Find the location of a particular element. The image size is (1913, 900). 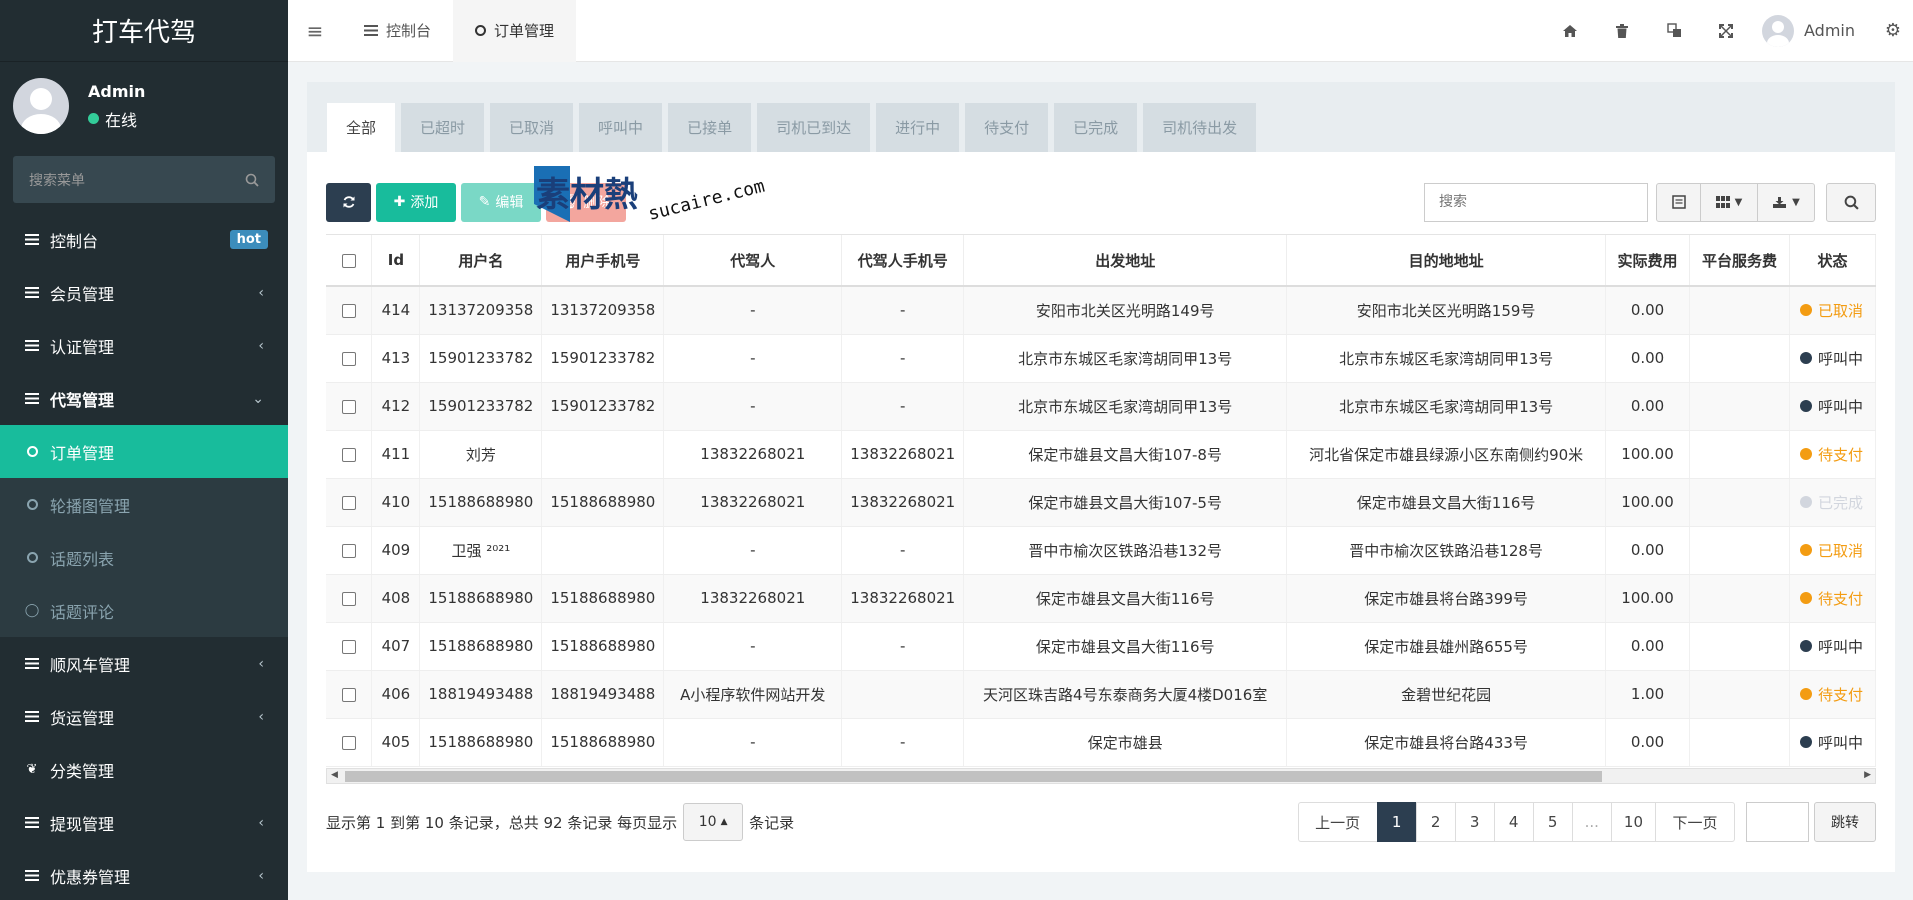

column-header-id: Id is located at coordinates (396, 261).